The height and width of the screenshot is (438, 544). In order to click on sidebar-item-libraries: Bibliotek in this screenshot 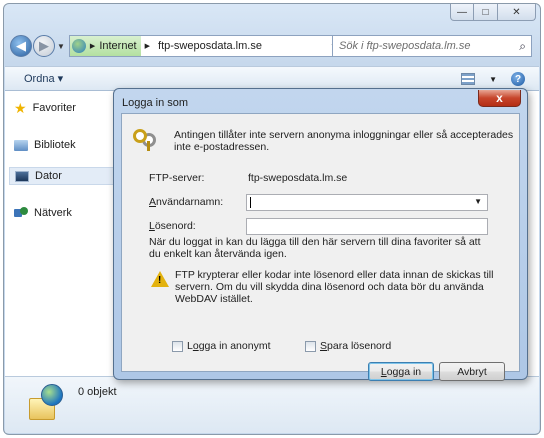, I will do `click(64, 145)`.